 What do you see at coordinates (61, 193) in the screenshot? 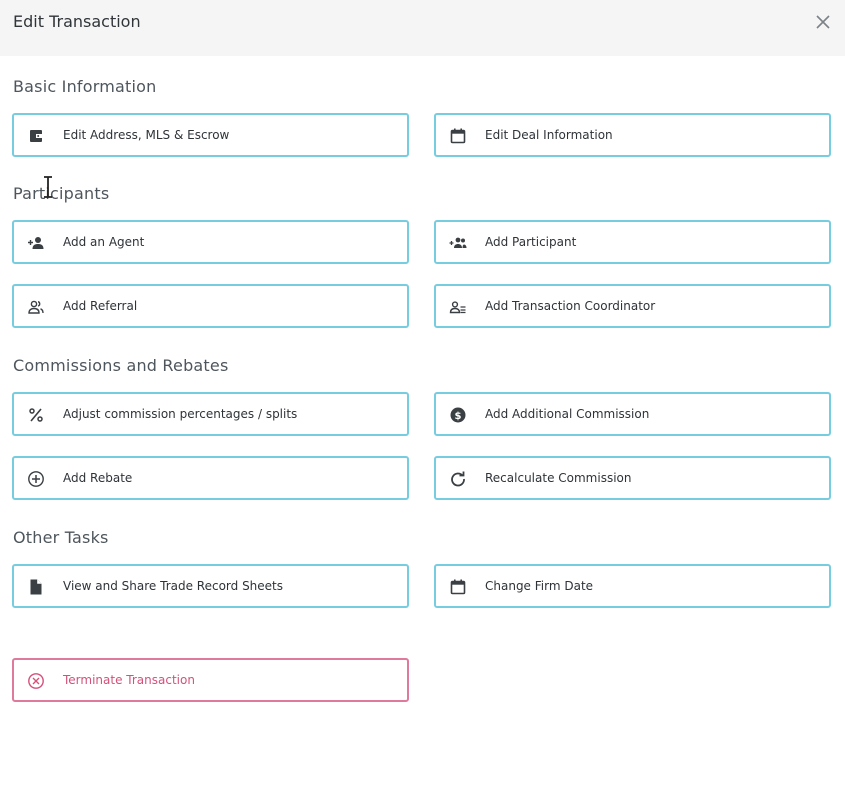
I see `section-participants: Participants` at bounding box center [61, 193].